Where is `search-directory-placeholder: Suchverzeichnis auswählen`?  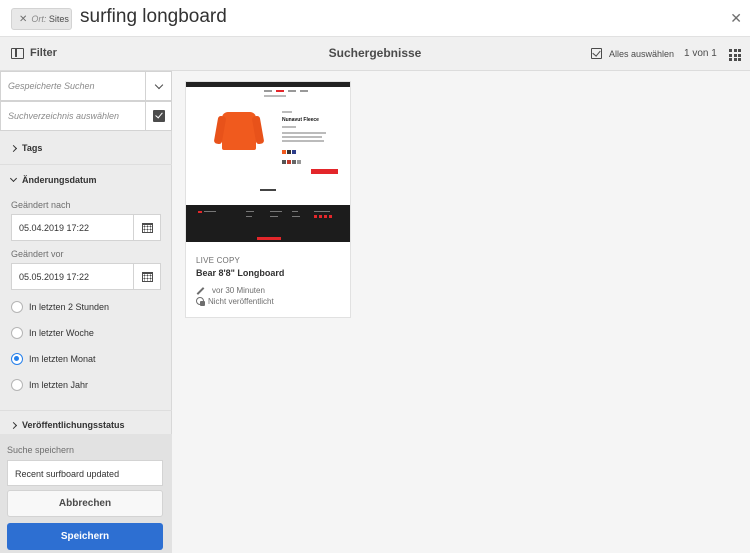 search-directory-placeholder: Suchverzeichnis auswählen is located at coordinates (64, 116).